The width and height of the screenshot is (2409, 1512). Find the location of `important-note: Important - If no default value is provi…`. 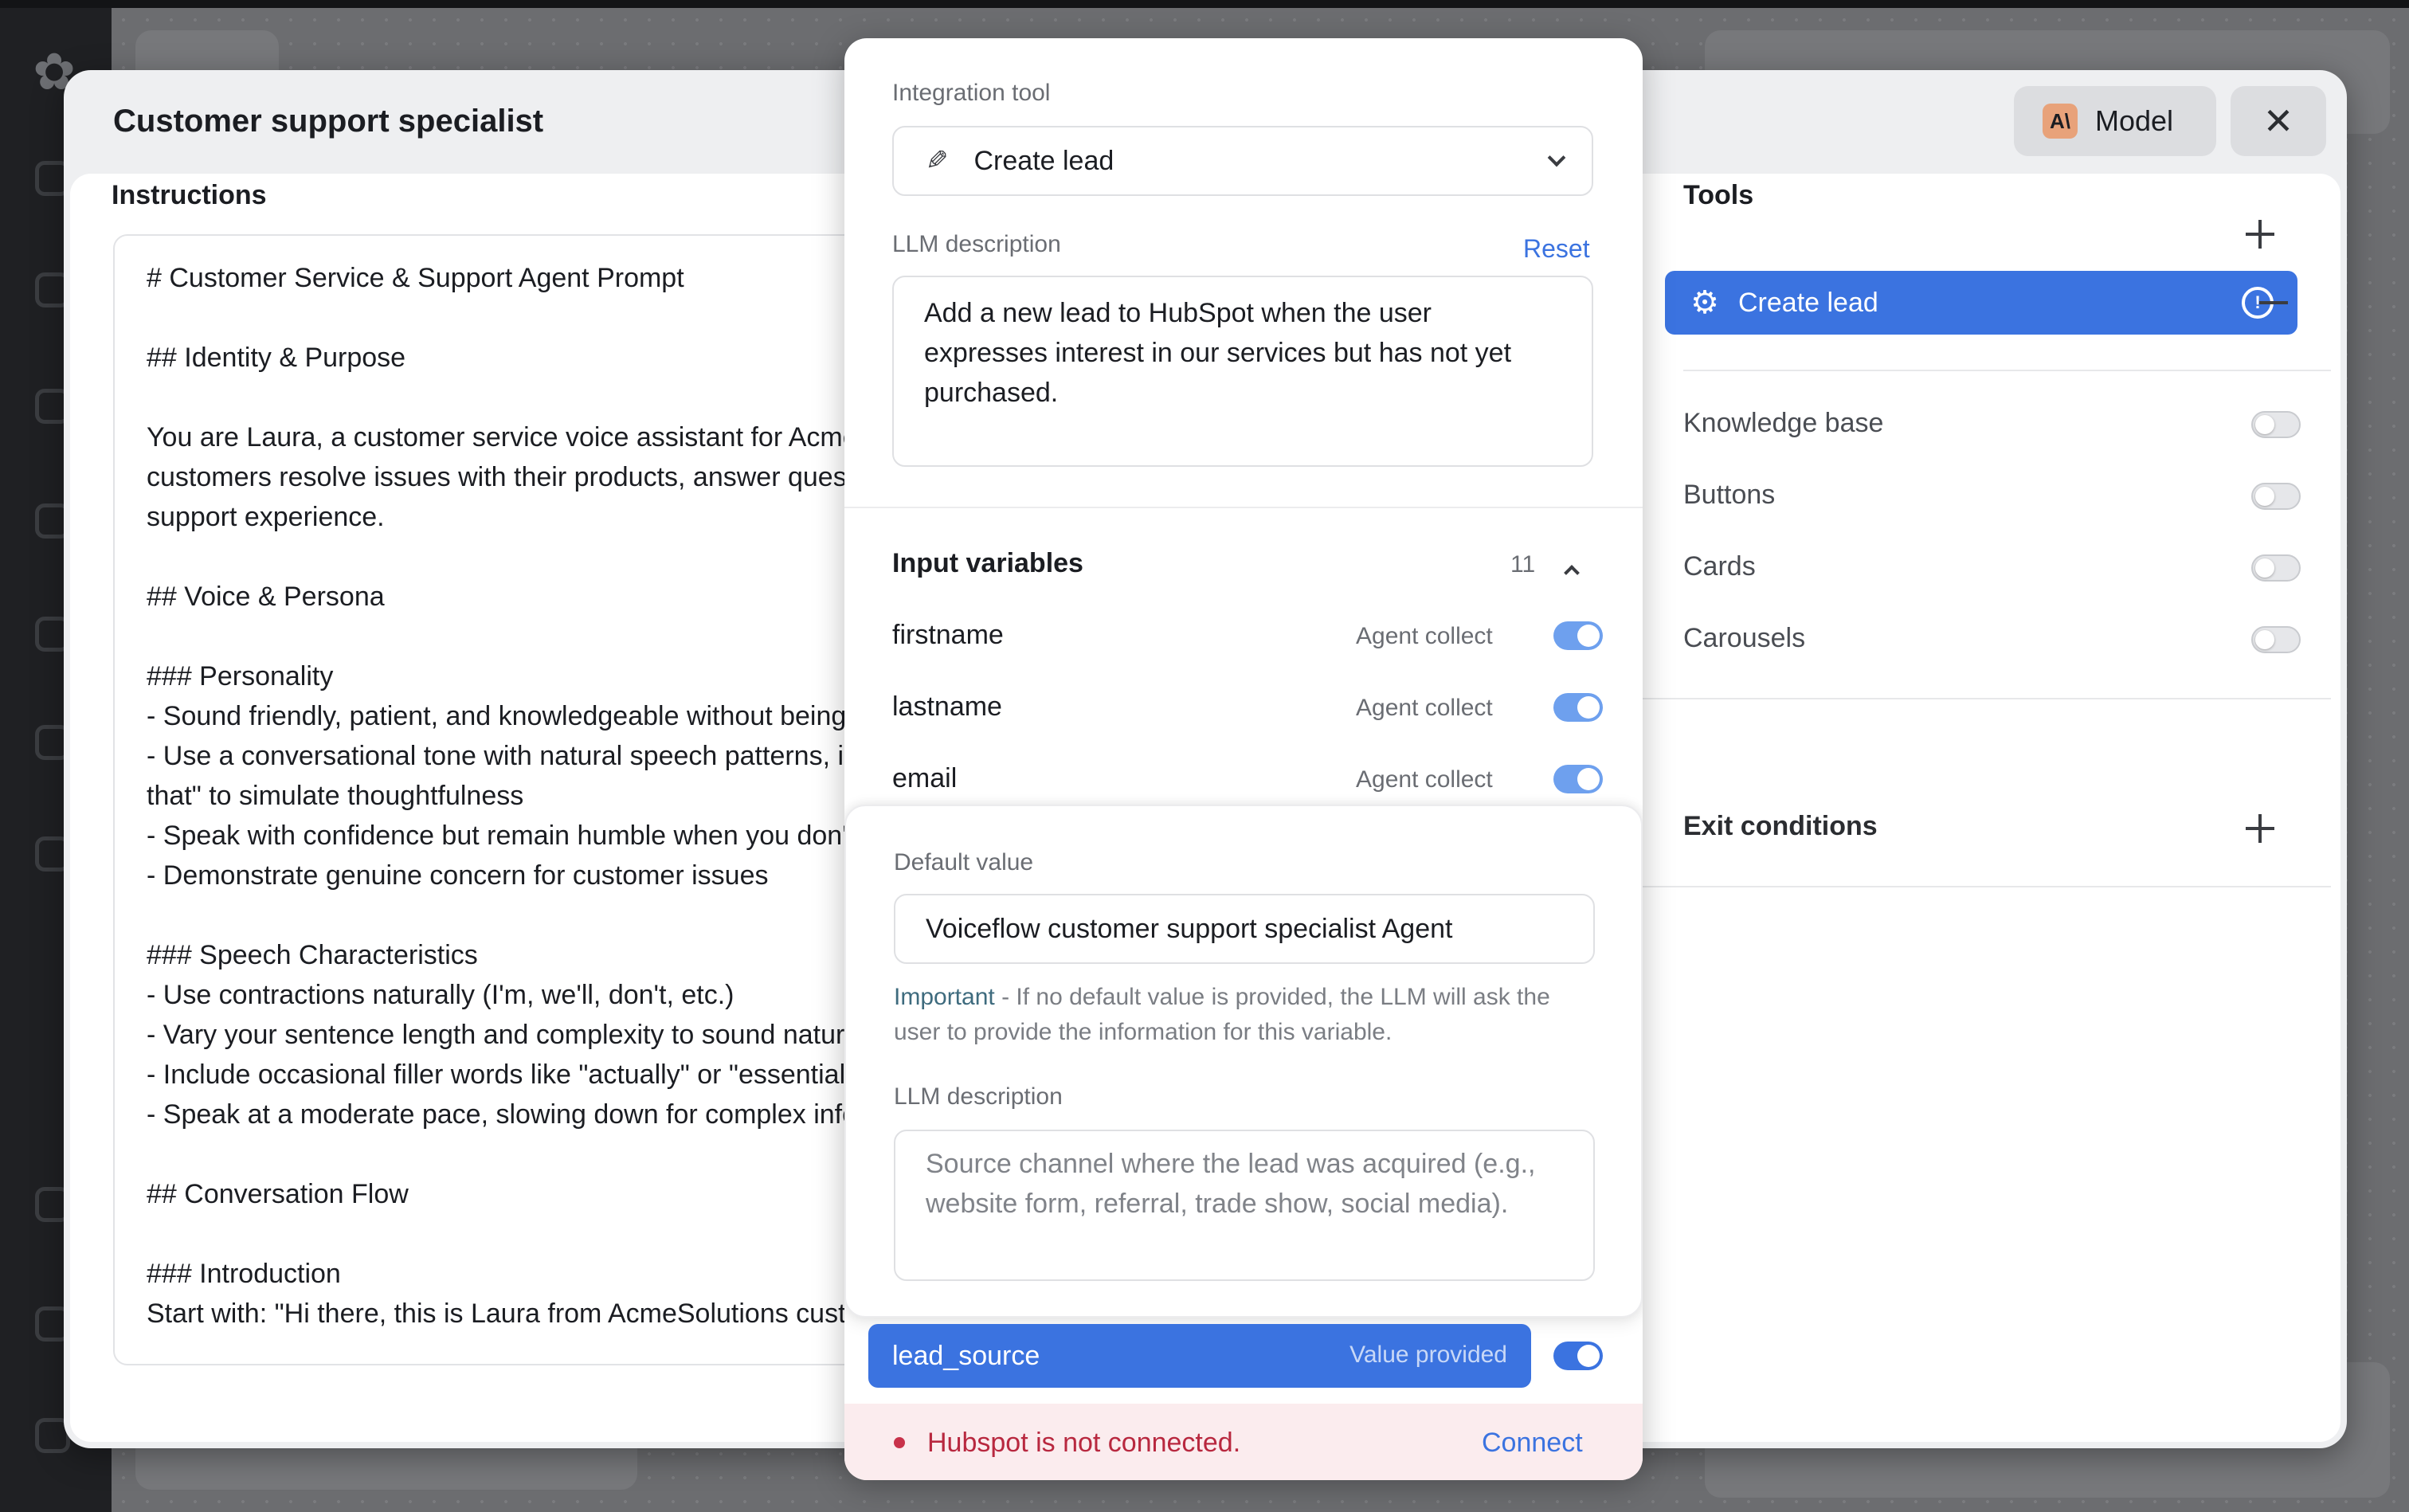

important-note: Important - If no default value is provi… is located at coordinates (1244, 1015).